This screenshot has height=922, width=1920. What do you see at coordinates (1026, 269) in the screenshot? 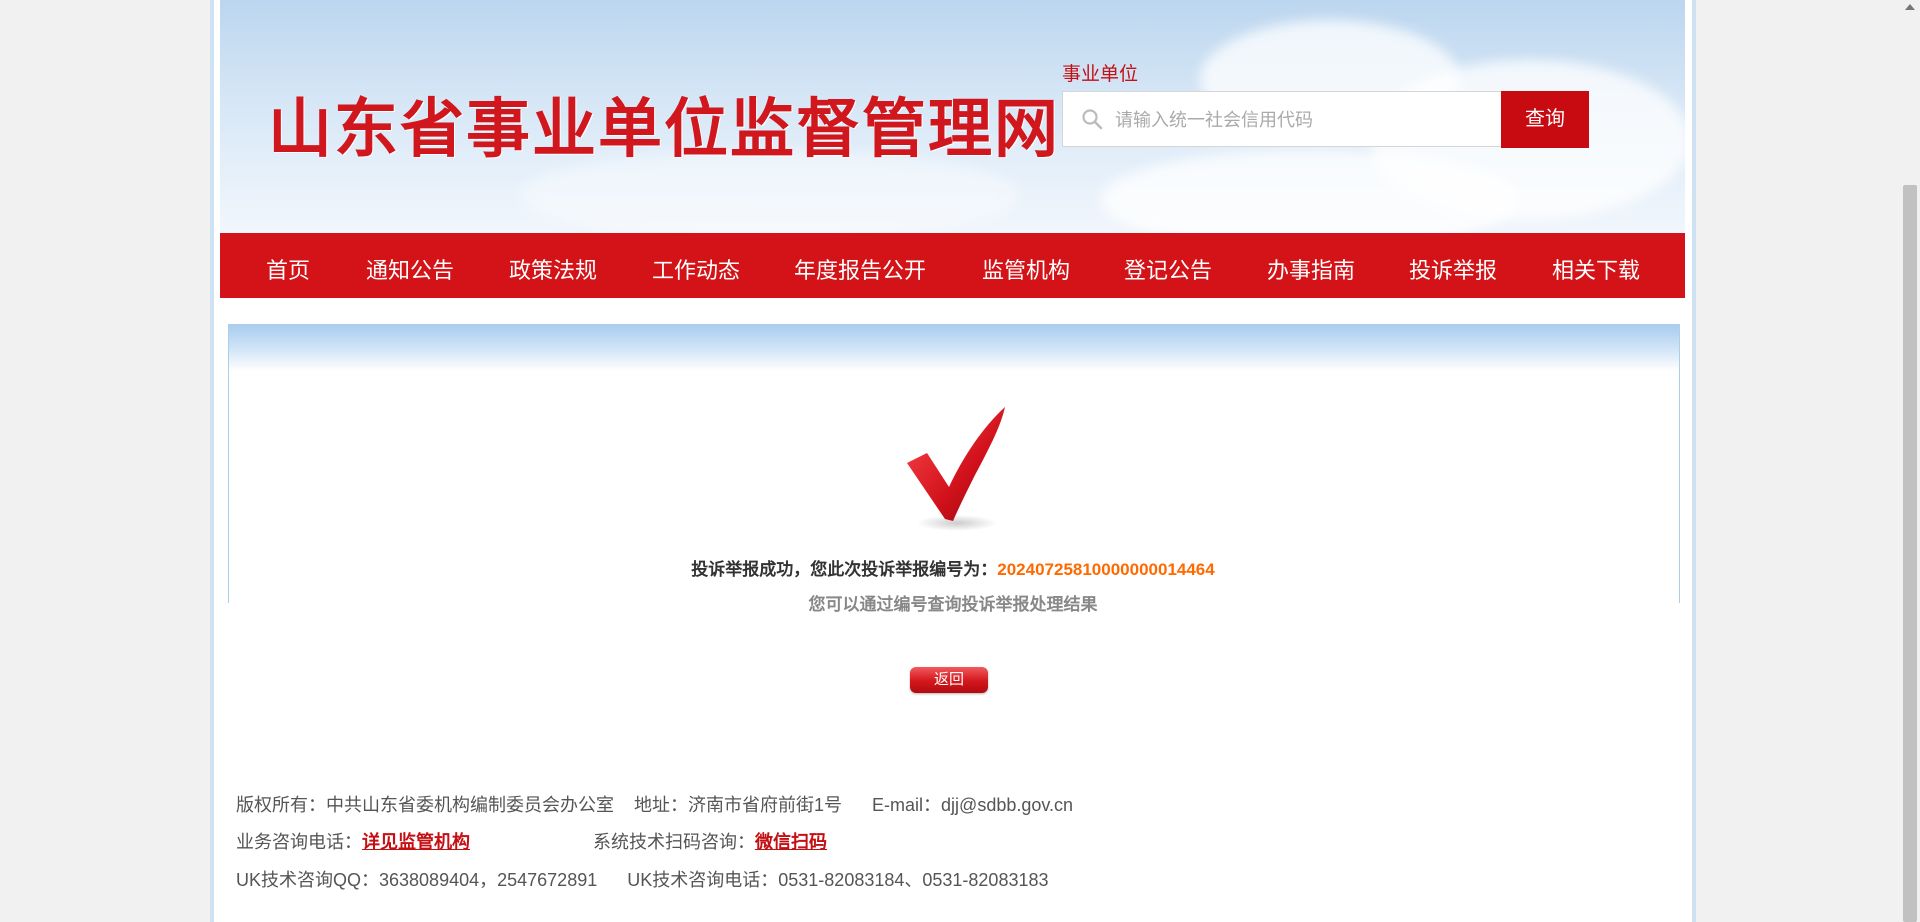
I see `nav-item-supervisors: 监管机构` at bounding box center [1026, 269].